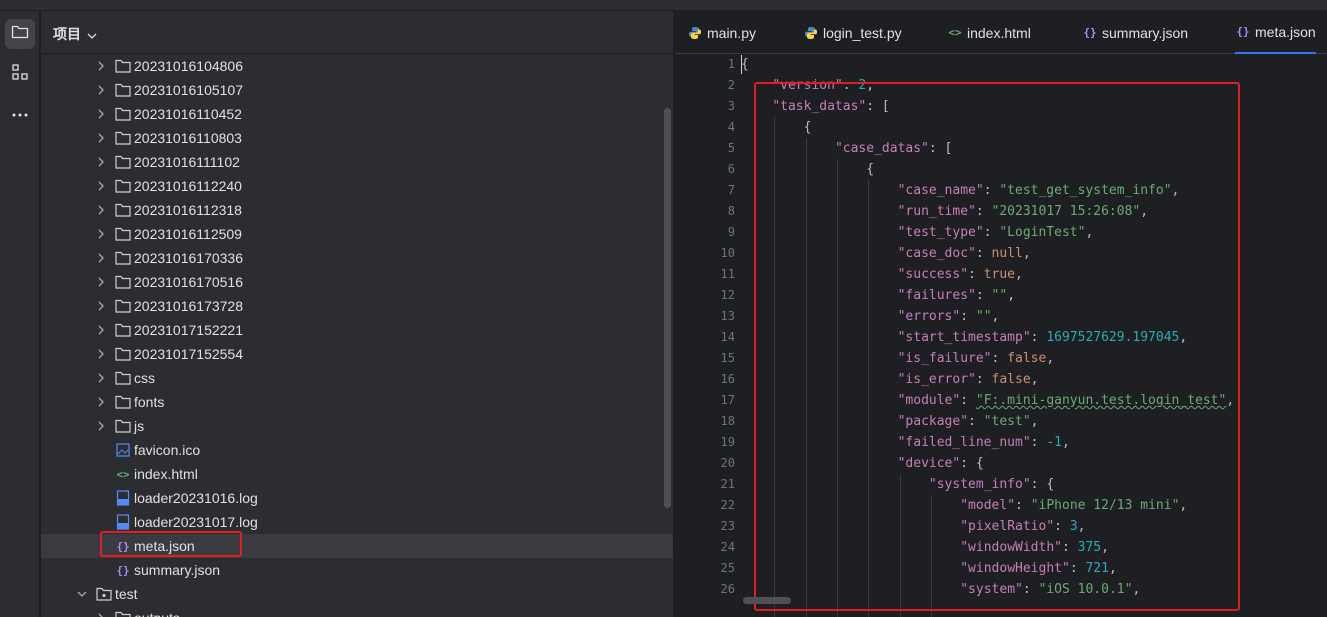 This screenshot has width=1327, height=617. Describe the element at coordinates (731, 190) in the screenshot. I see `line-number: 7` at that location.